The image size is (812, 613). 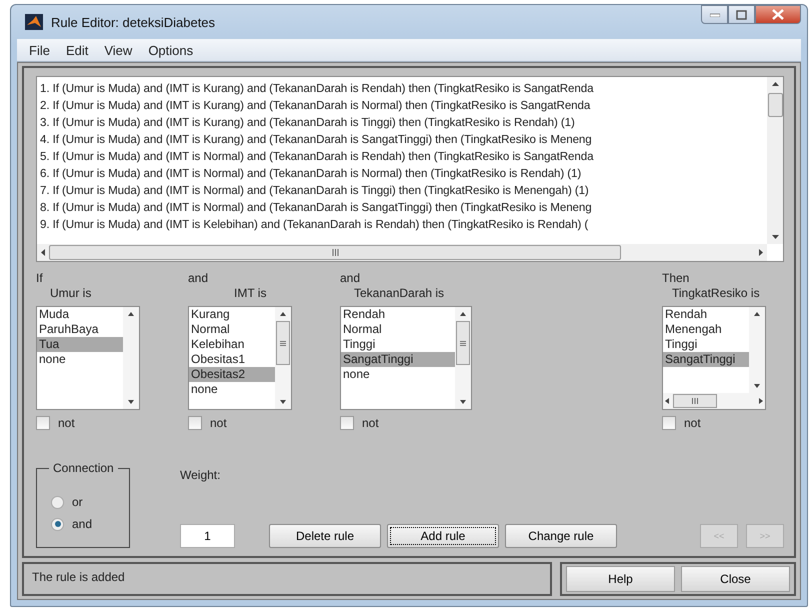 I want to click on rule-item: 6. If (Umur is Muda) and (IMT is Normal) and (TekananDarah is Normal) then (TingkatResiko is Rendah) (1), so click(x=402, y=173).